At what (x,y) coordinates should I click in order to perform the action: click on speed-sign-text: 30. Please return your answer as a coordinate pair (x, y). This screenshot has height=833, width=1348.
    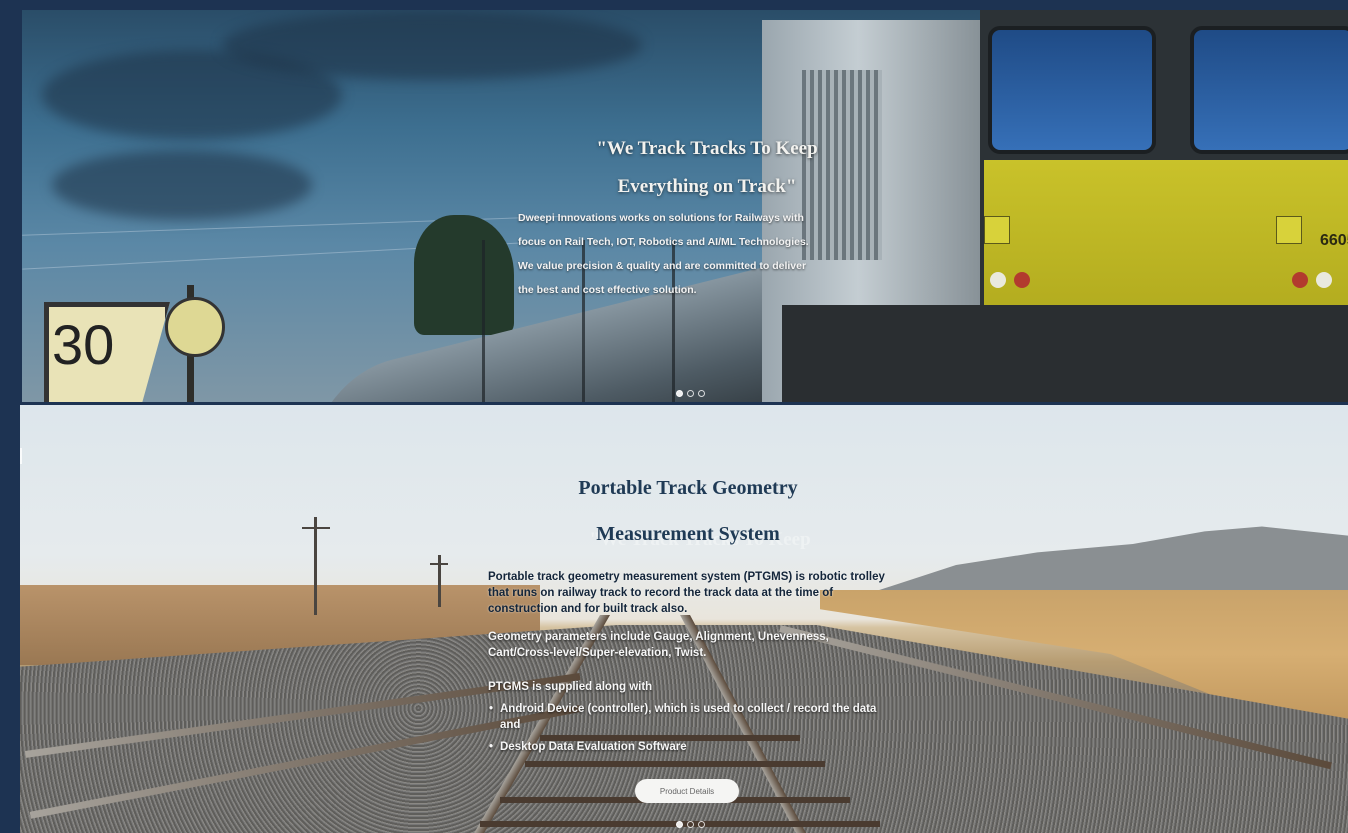
    Looking at the image, I should click on (83, 344).